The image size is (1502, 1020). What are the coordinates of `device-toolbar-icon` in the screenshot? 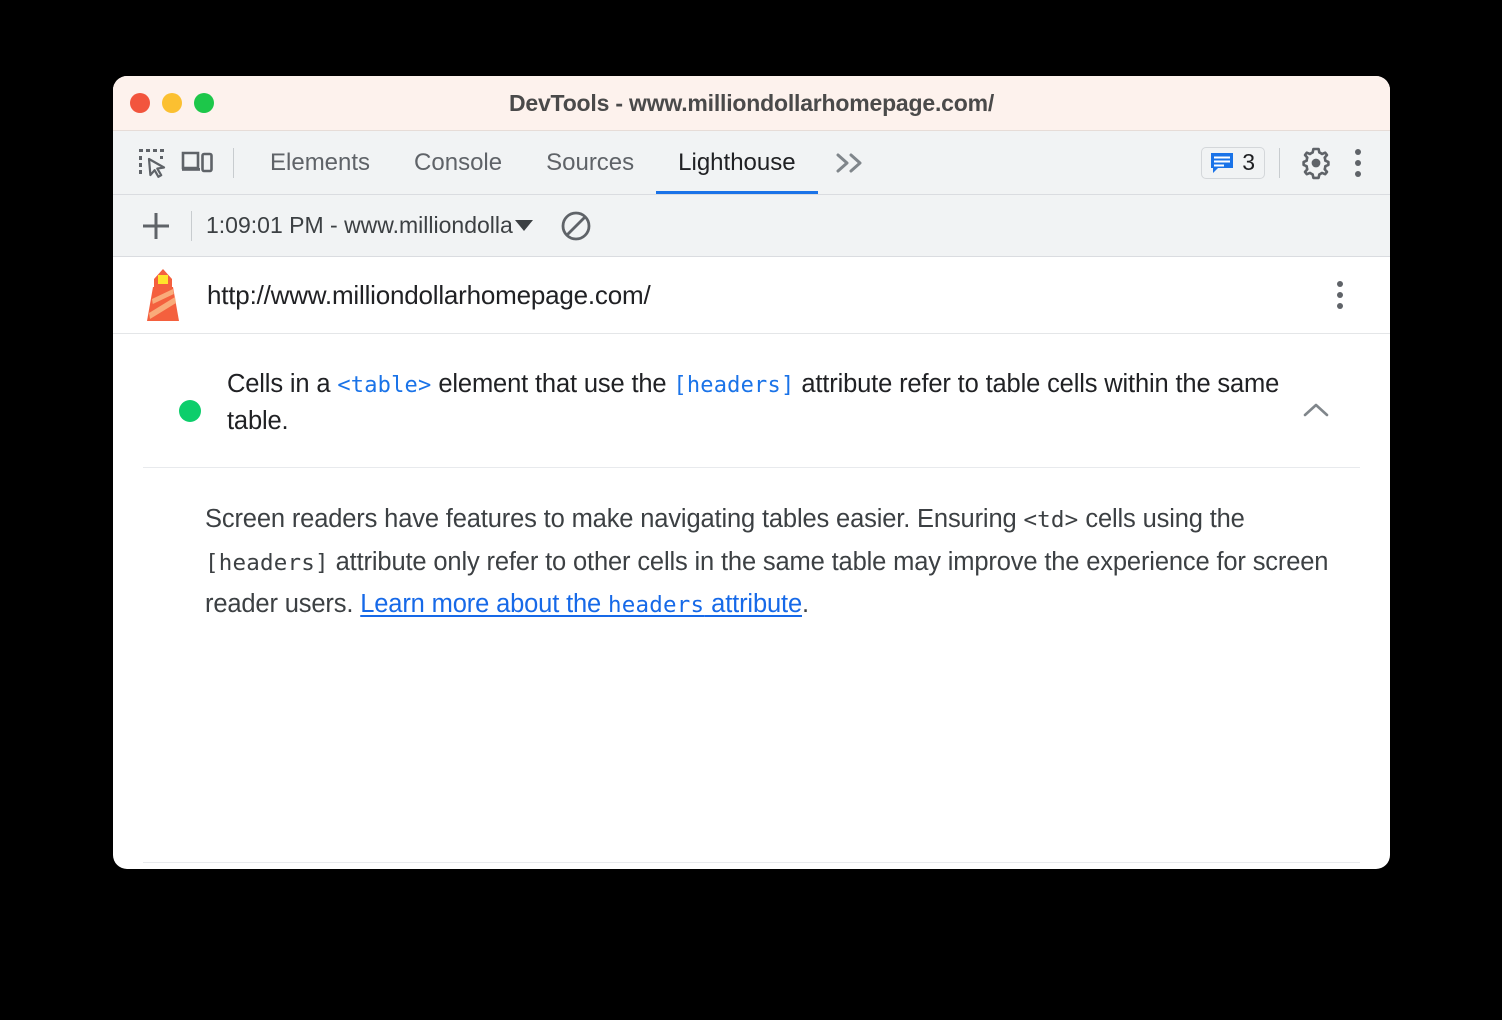 It's located at (197, 163).